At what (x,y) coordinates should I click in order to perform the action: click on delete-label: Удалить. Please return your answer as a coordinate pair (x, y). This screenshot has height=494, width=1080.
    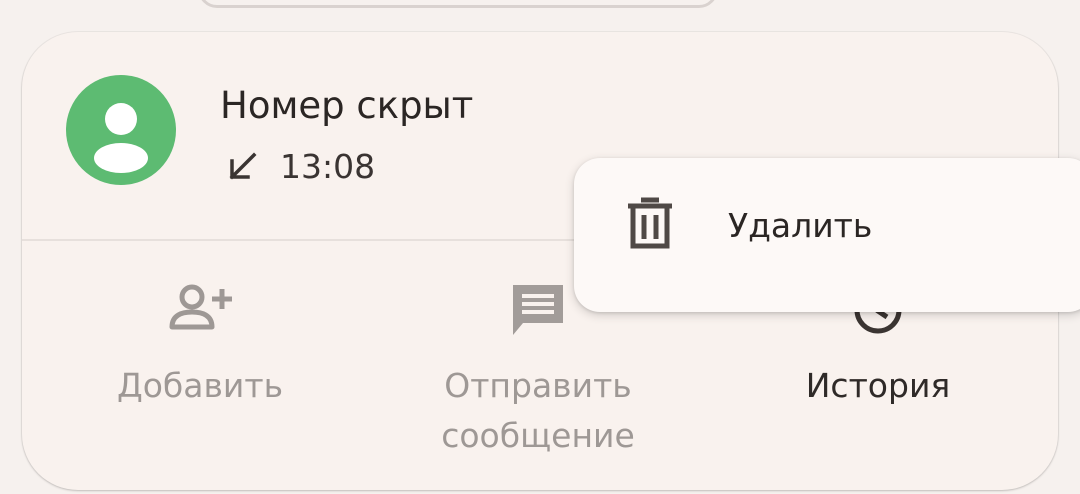
    Looking at the image, I should click on (800, 225).